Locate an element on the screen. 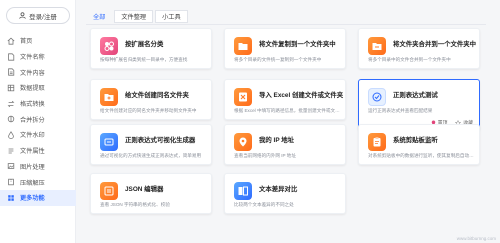 This screenshot has width=500, height=243. sidebar-item-label: 文件名称 is located at coordinates (32, 58).